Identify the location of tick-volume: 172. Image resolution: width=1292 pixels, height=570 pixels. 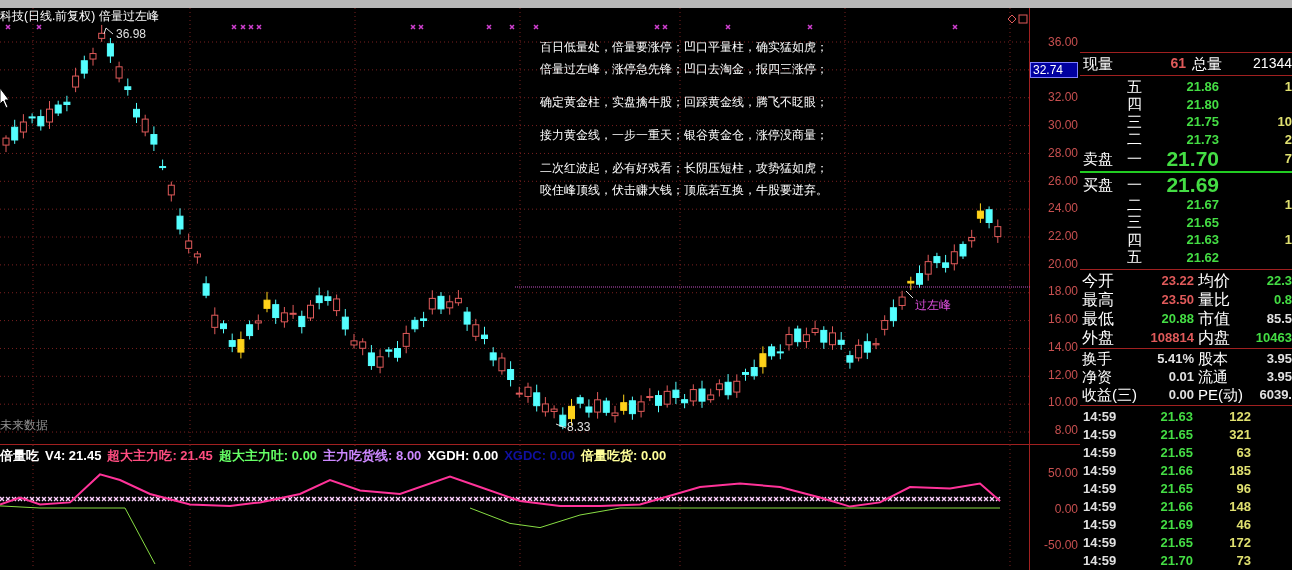
(1239, 543).